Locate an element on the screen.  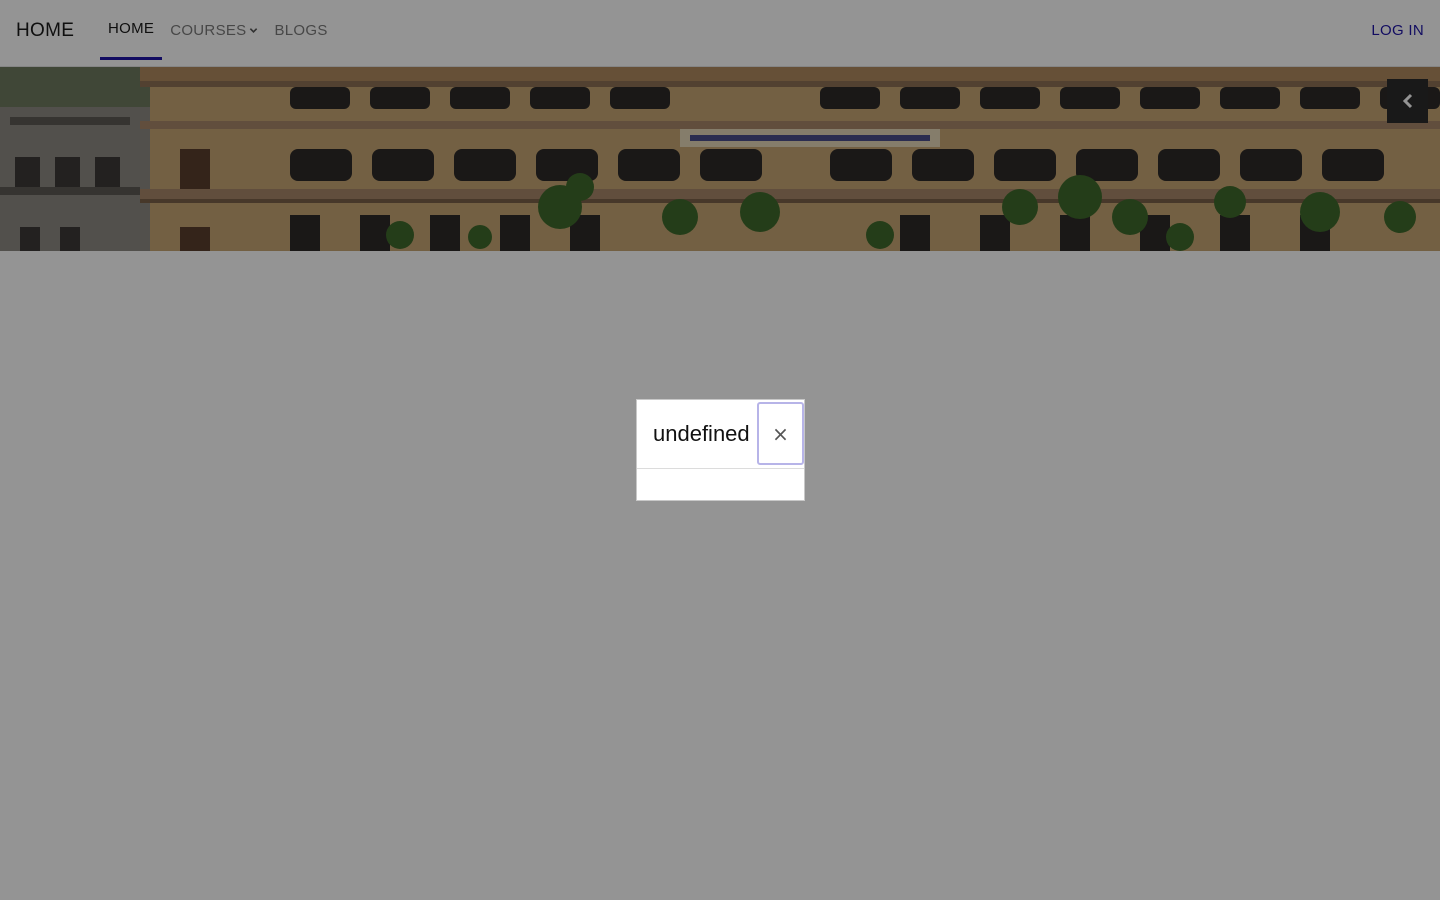
modal-dialog: undefined × is located at coordinates (720, 450).